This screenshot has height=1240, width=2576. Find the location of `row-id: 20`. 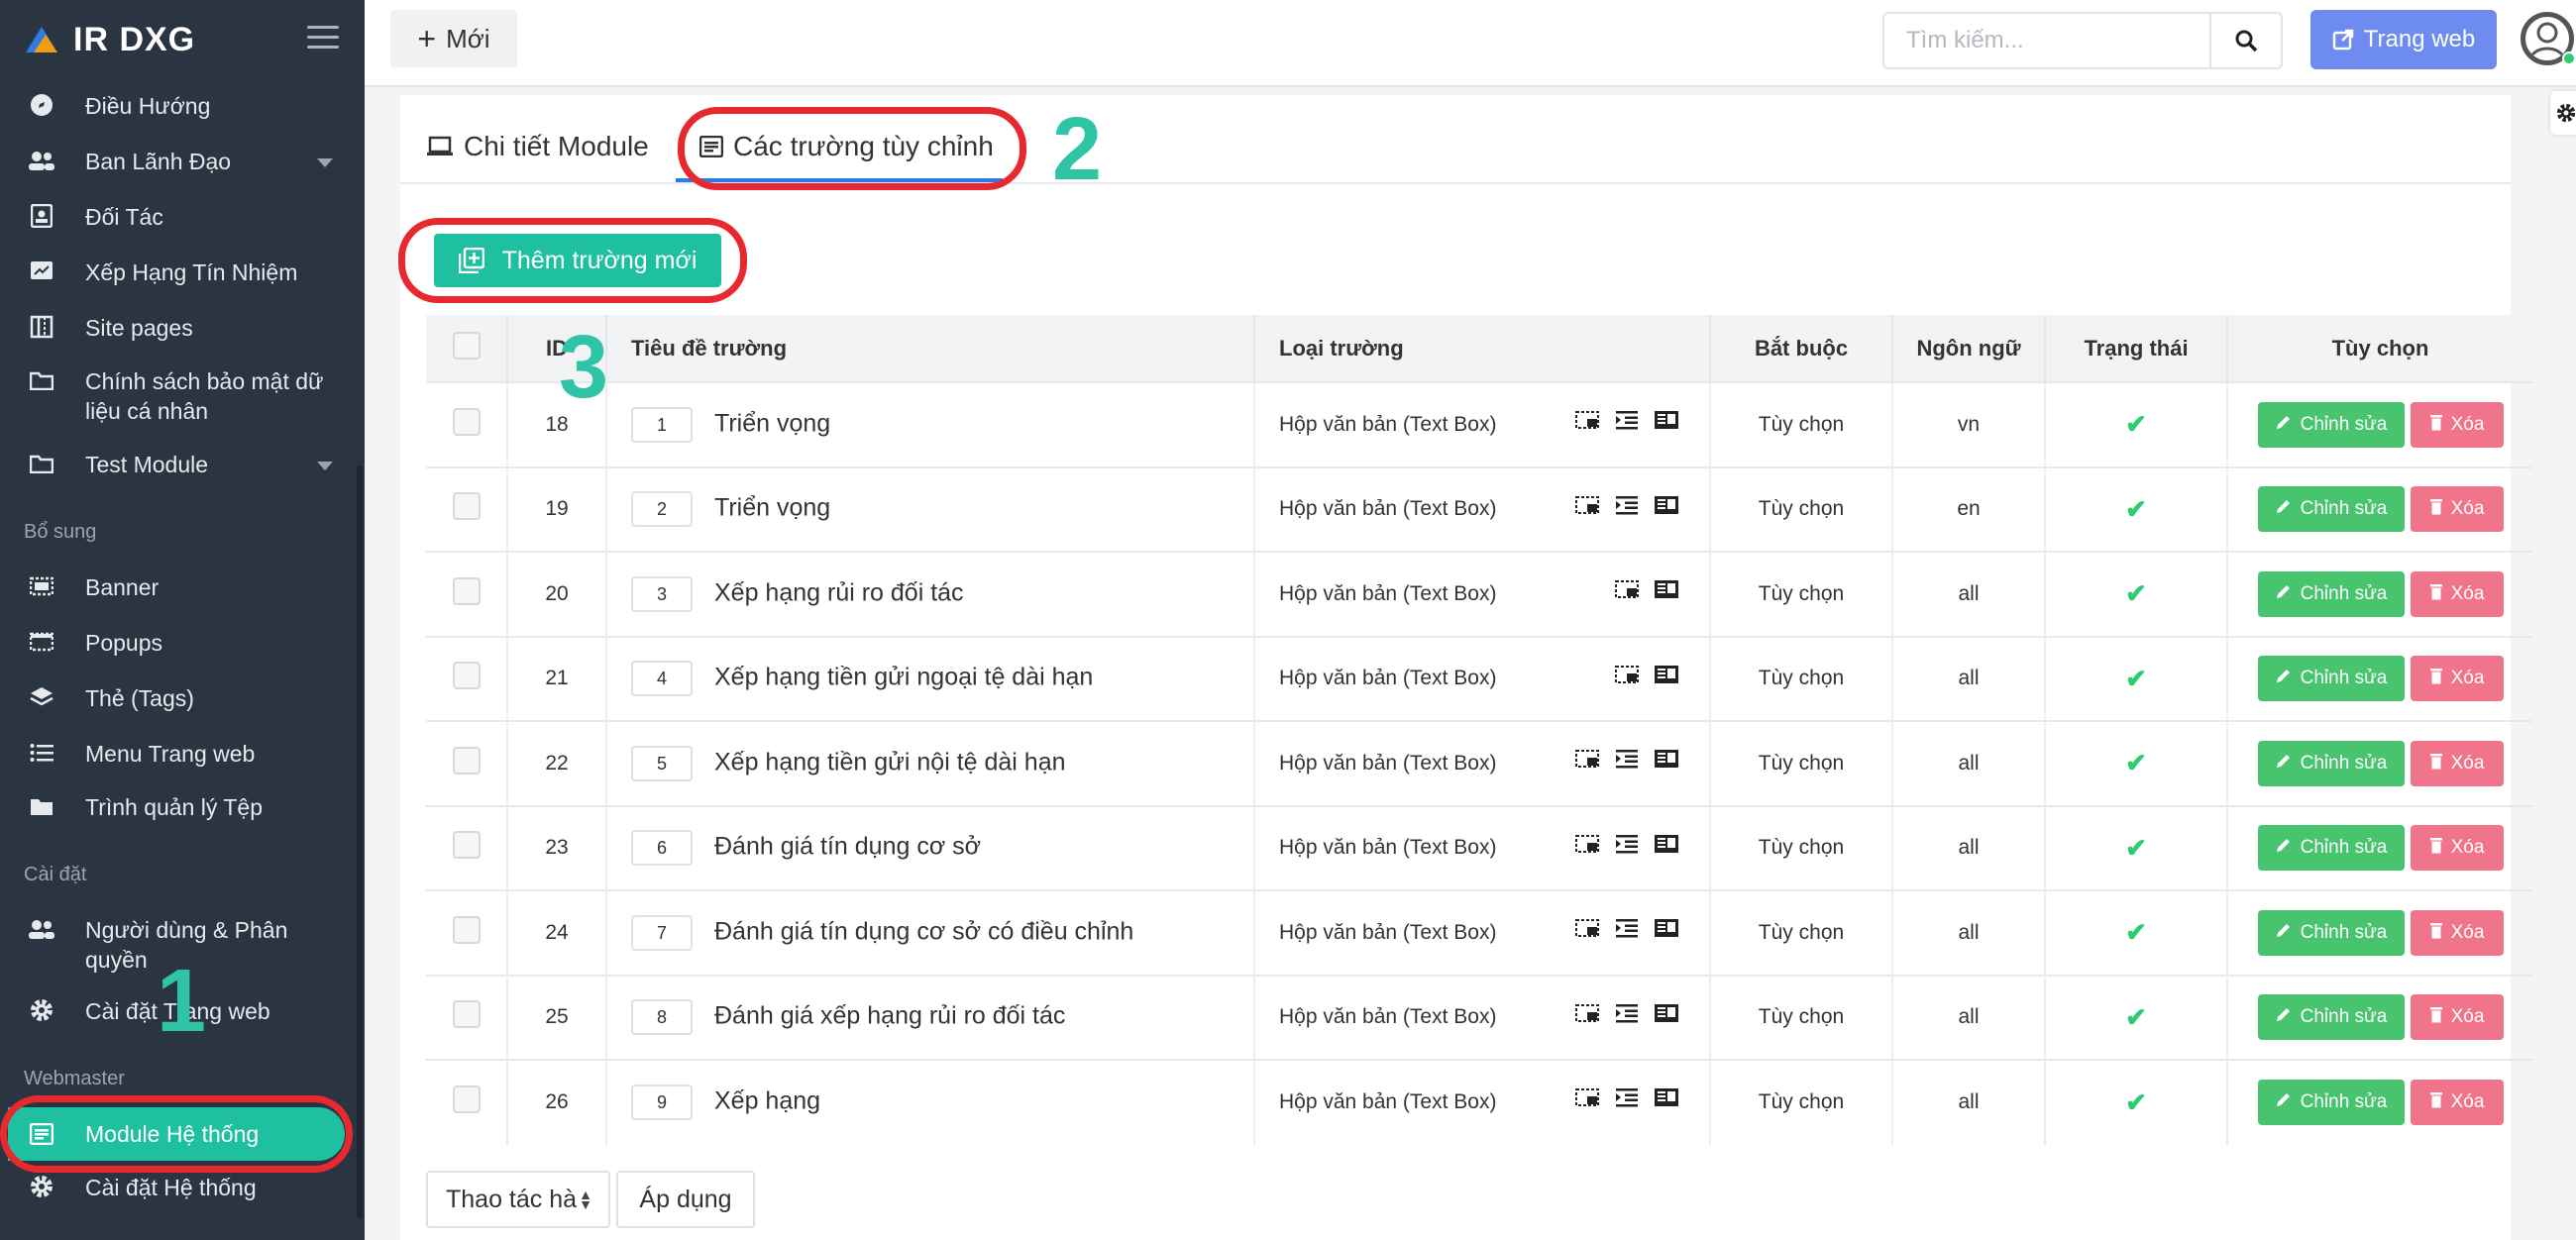

row-id: 20 is located at coordinates (557, 594).